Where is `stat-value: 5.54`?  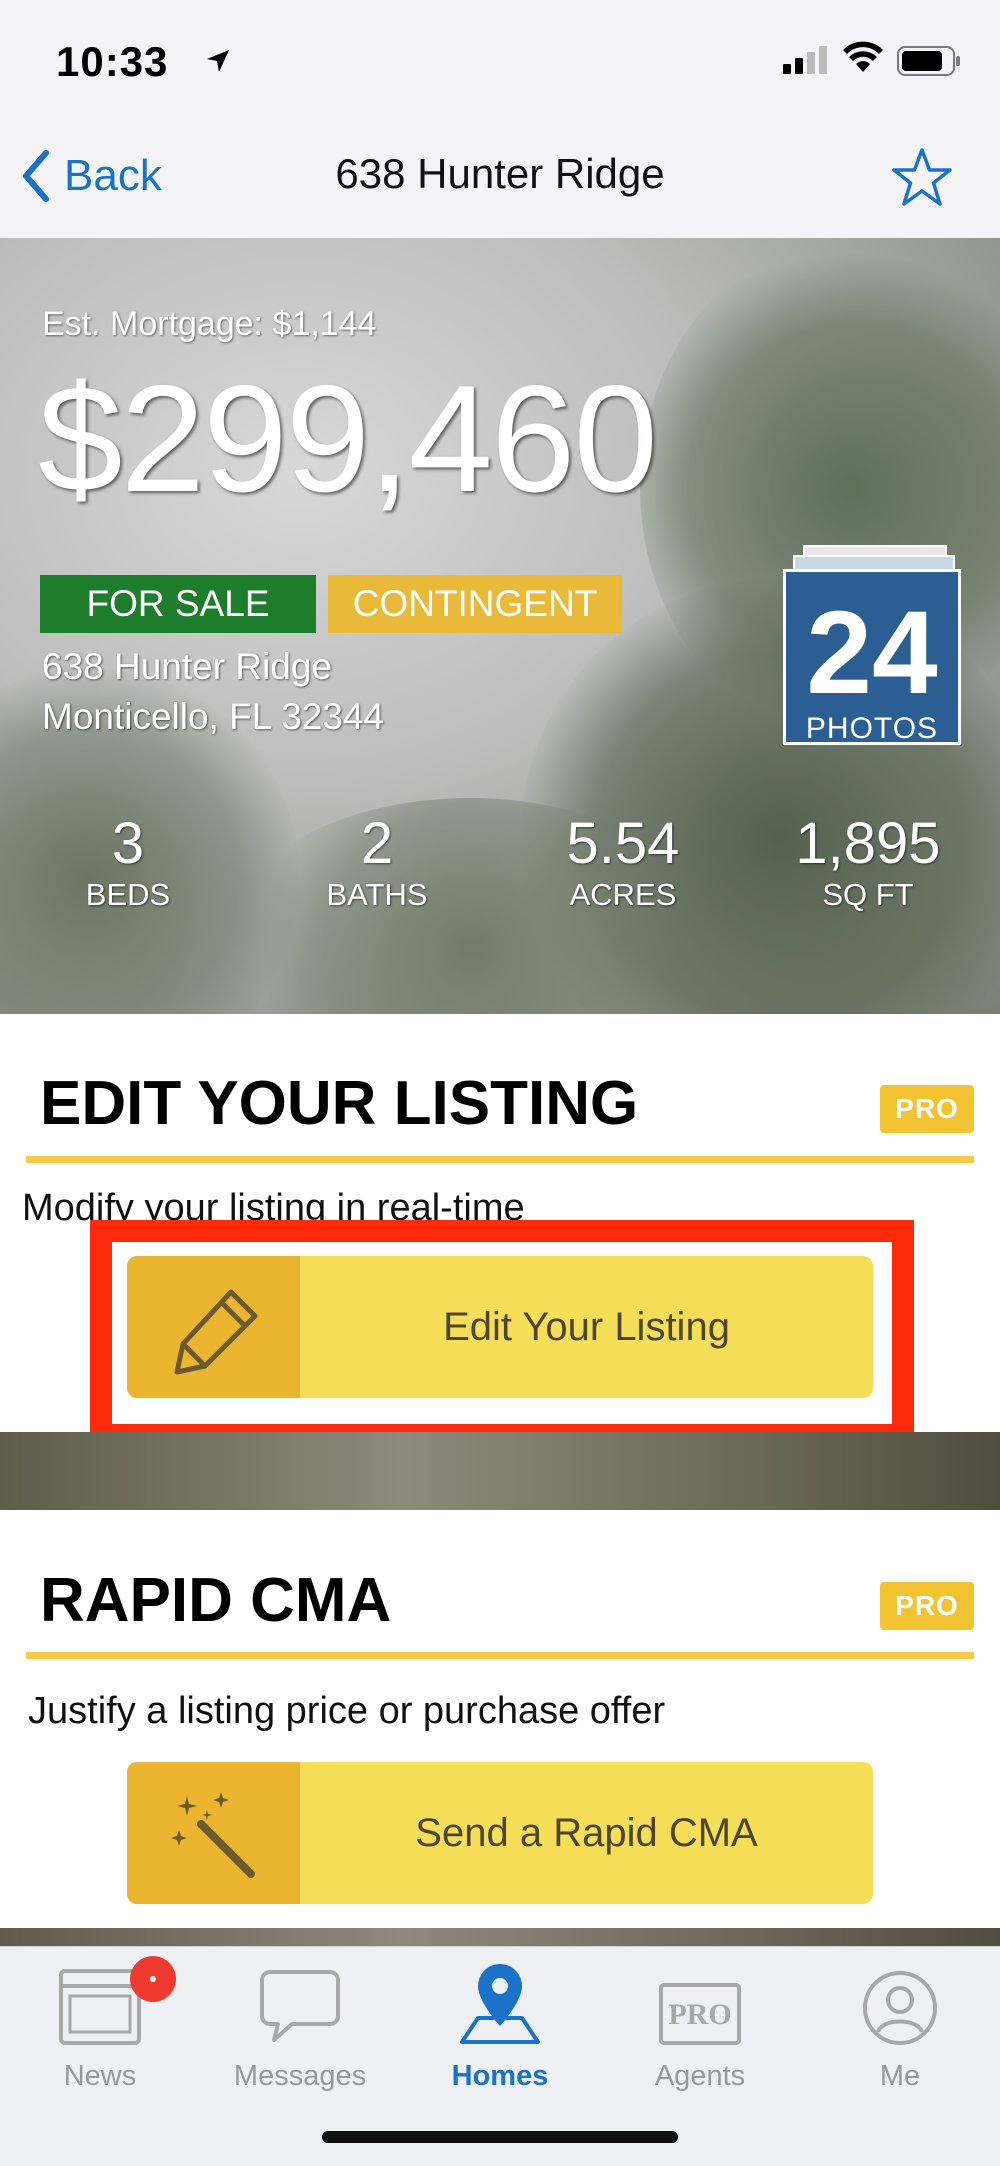 stat-value: 5.54 is located at coordinates (623, 843).